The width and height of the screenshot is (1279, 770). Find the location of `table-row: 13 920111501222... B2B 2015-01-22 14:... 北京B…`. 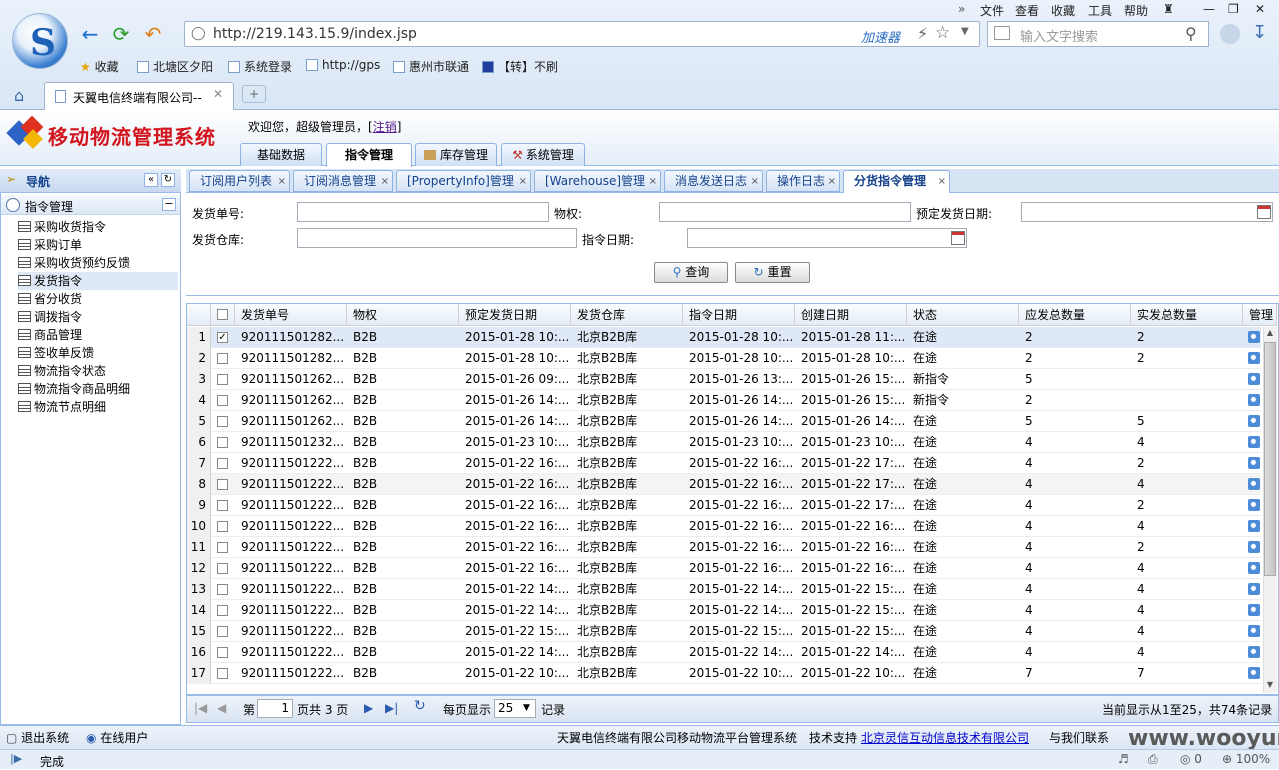

table-row: 13 920111501222... B2B 2015-01-22 14:... 北京B… is located at coordinates (724, 589).